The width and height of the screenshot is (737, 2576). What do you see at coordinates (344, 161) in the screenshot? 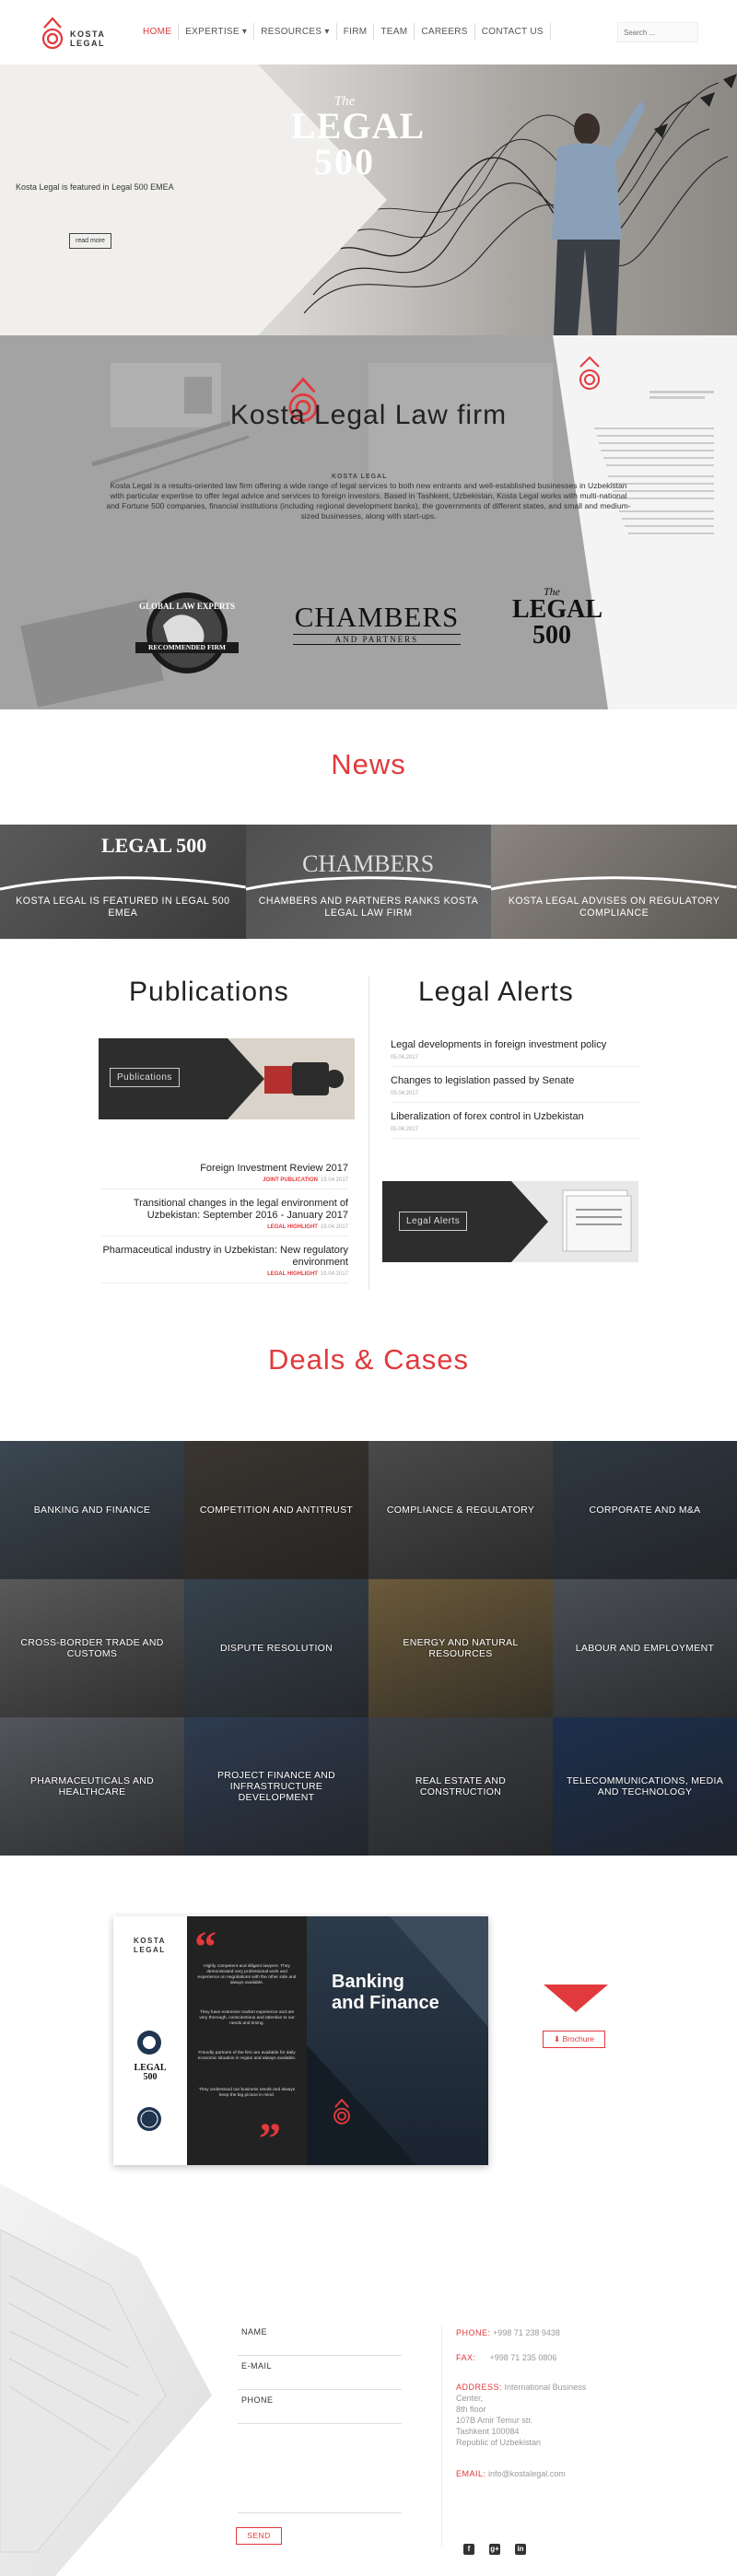
I see `legal-500-number: 500` at bounding box center [344, 161].